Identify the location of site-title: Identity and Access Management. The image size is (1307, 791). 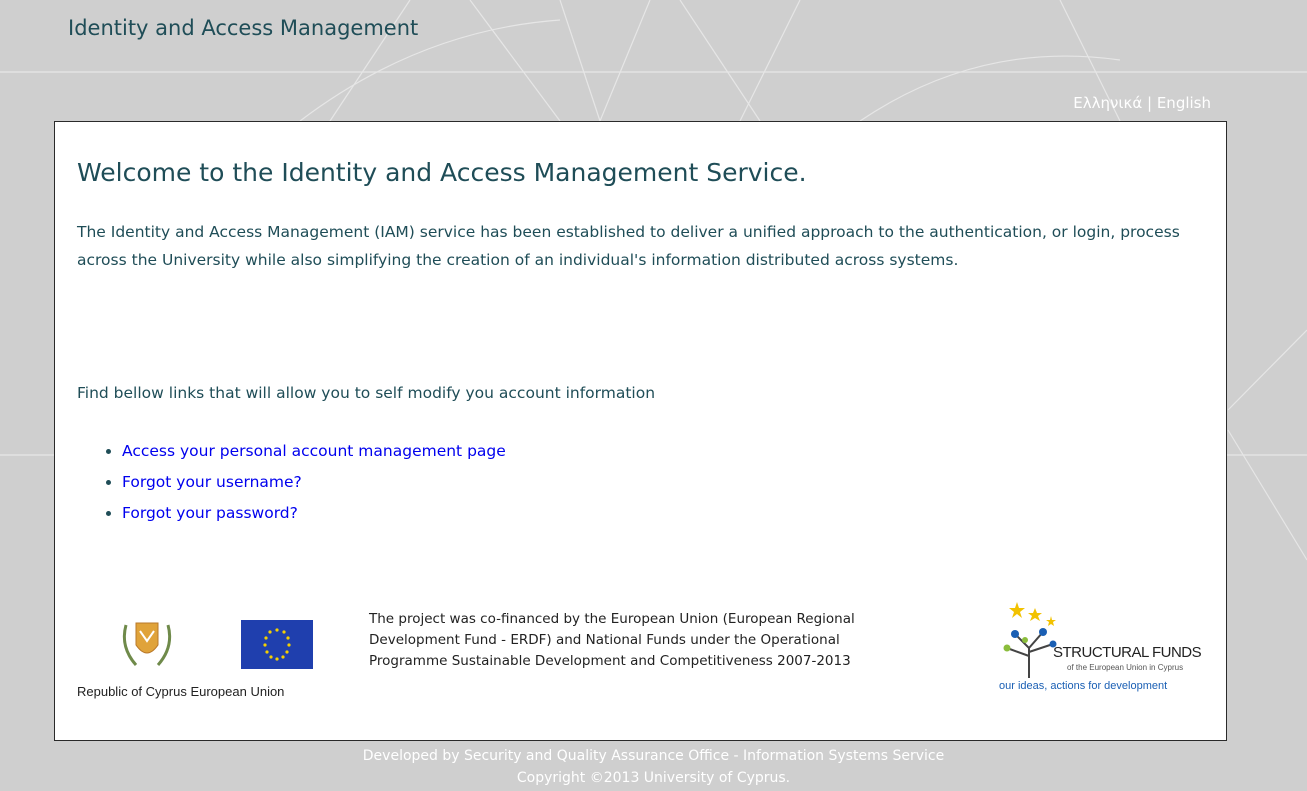
(243, 28).